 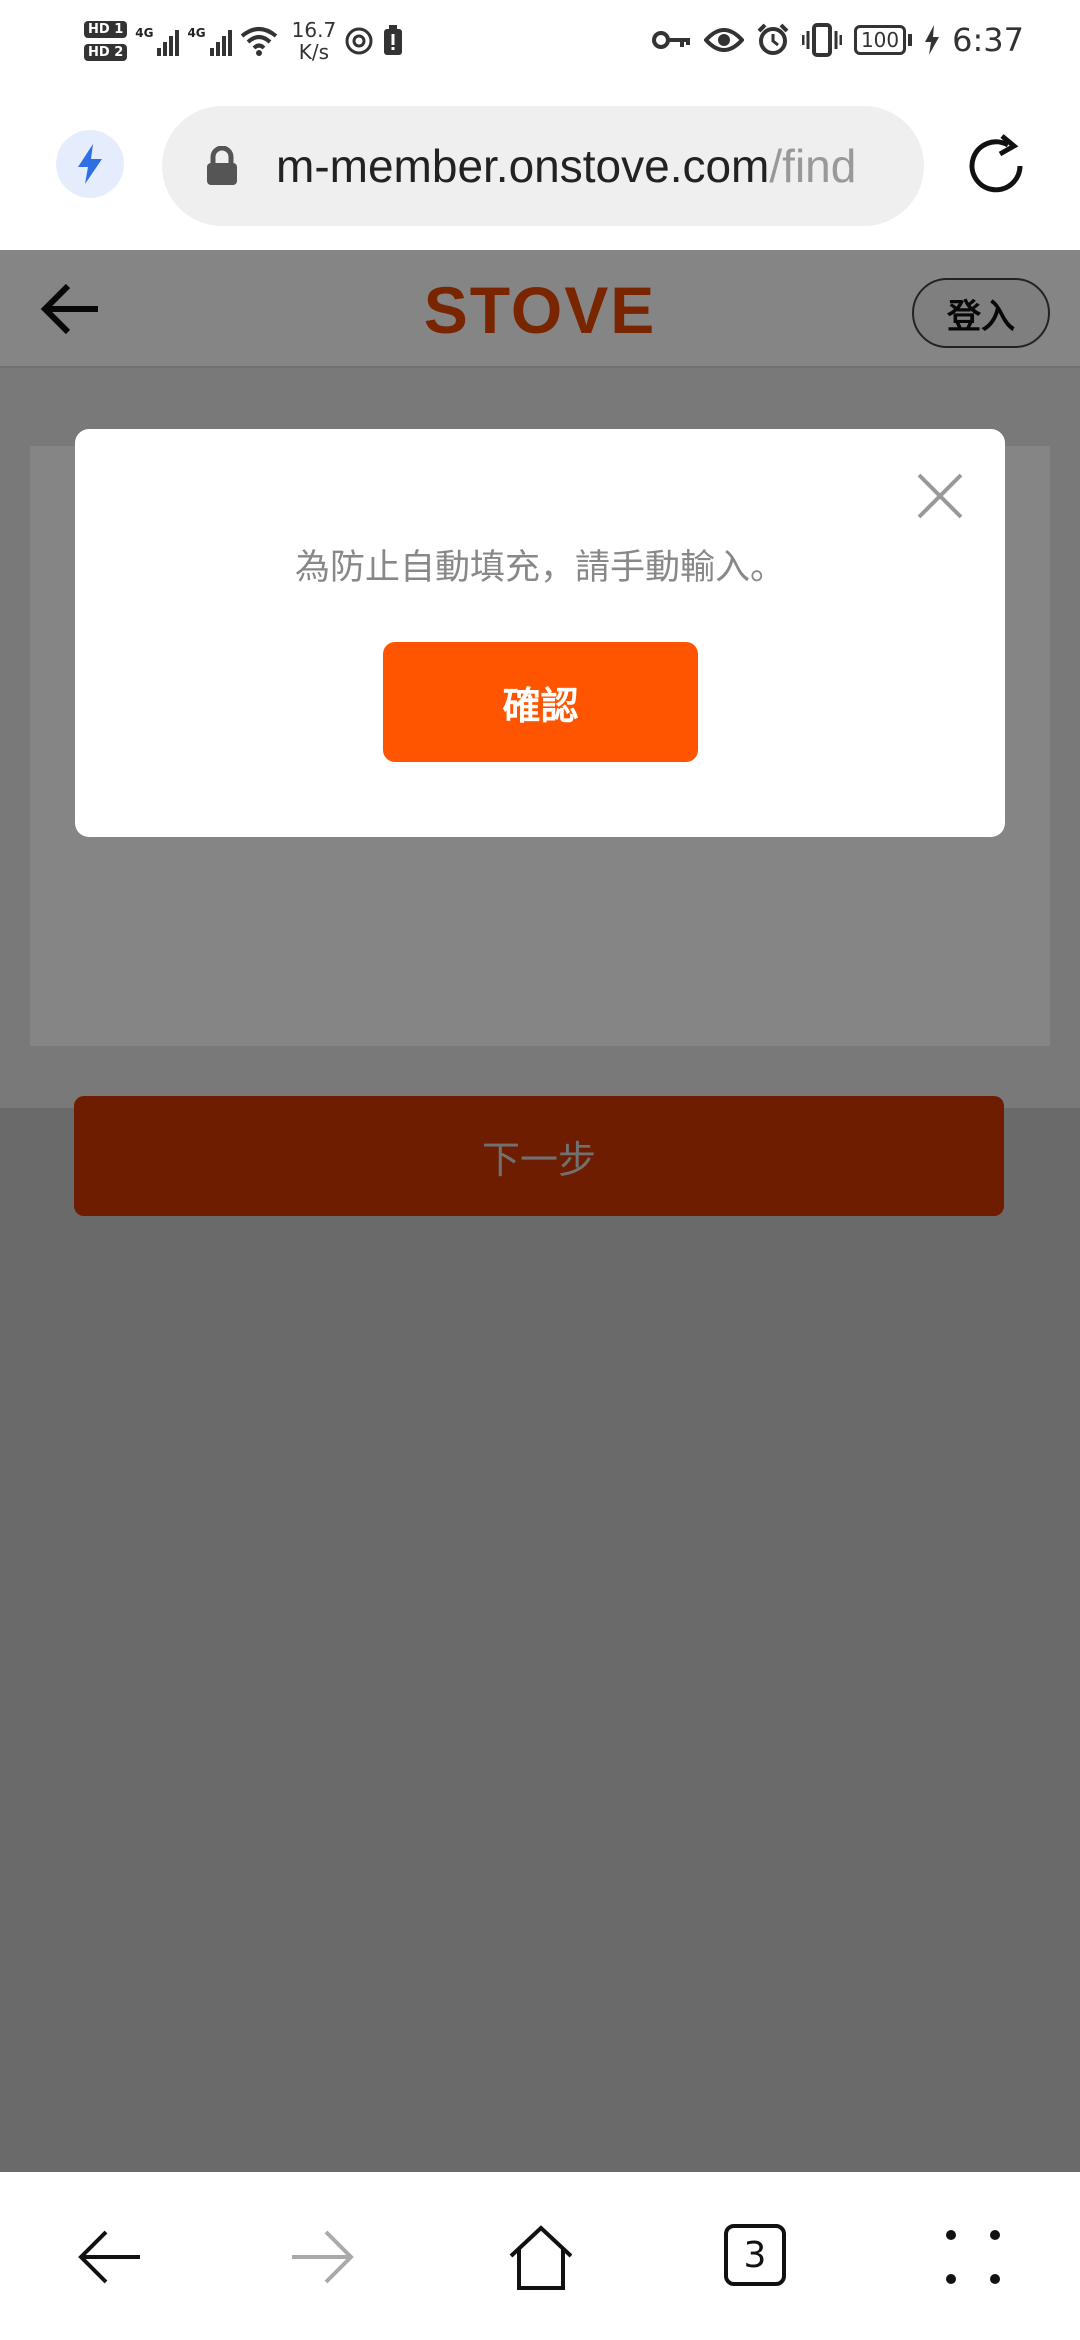 I want to click on home-icon, so click(x=541, y=2258).